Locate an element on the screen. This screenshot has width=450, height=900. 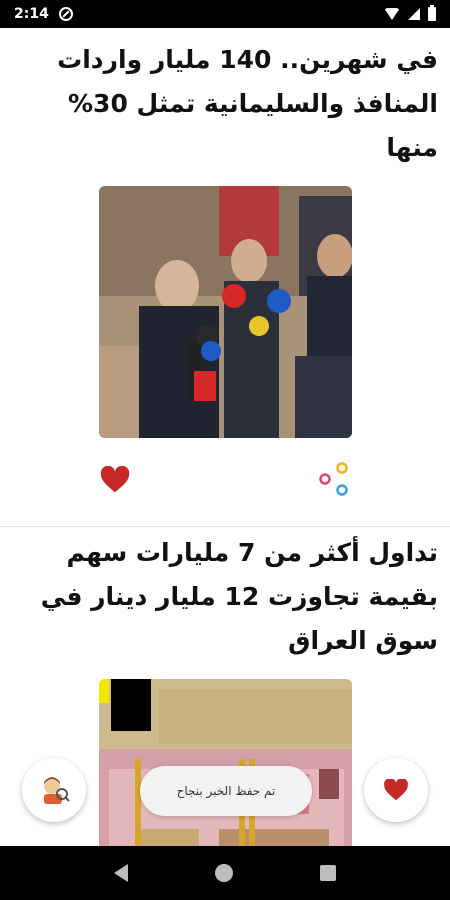
favorite-heart-icon is located at coordinates (115, 480).